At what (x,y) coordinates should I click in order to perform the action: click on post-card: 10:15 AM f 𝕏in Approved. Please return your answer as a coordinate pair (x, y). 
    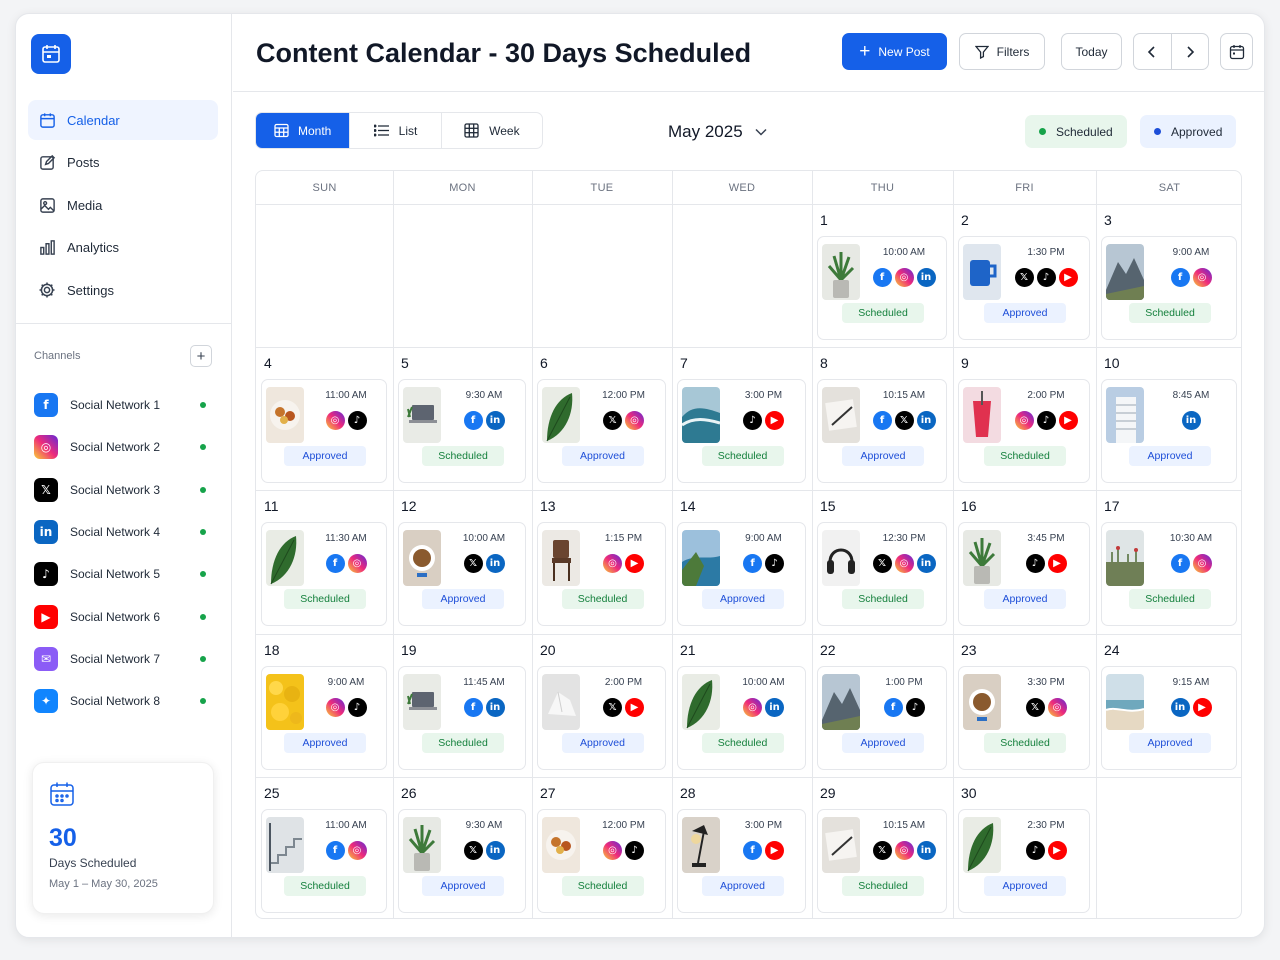
    Looking at the image, I should click on (882, 431).